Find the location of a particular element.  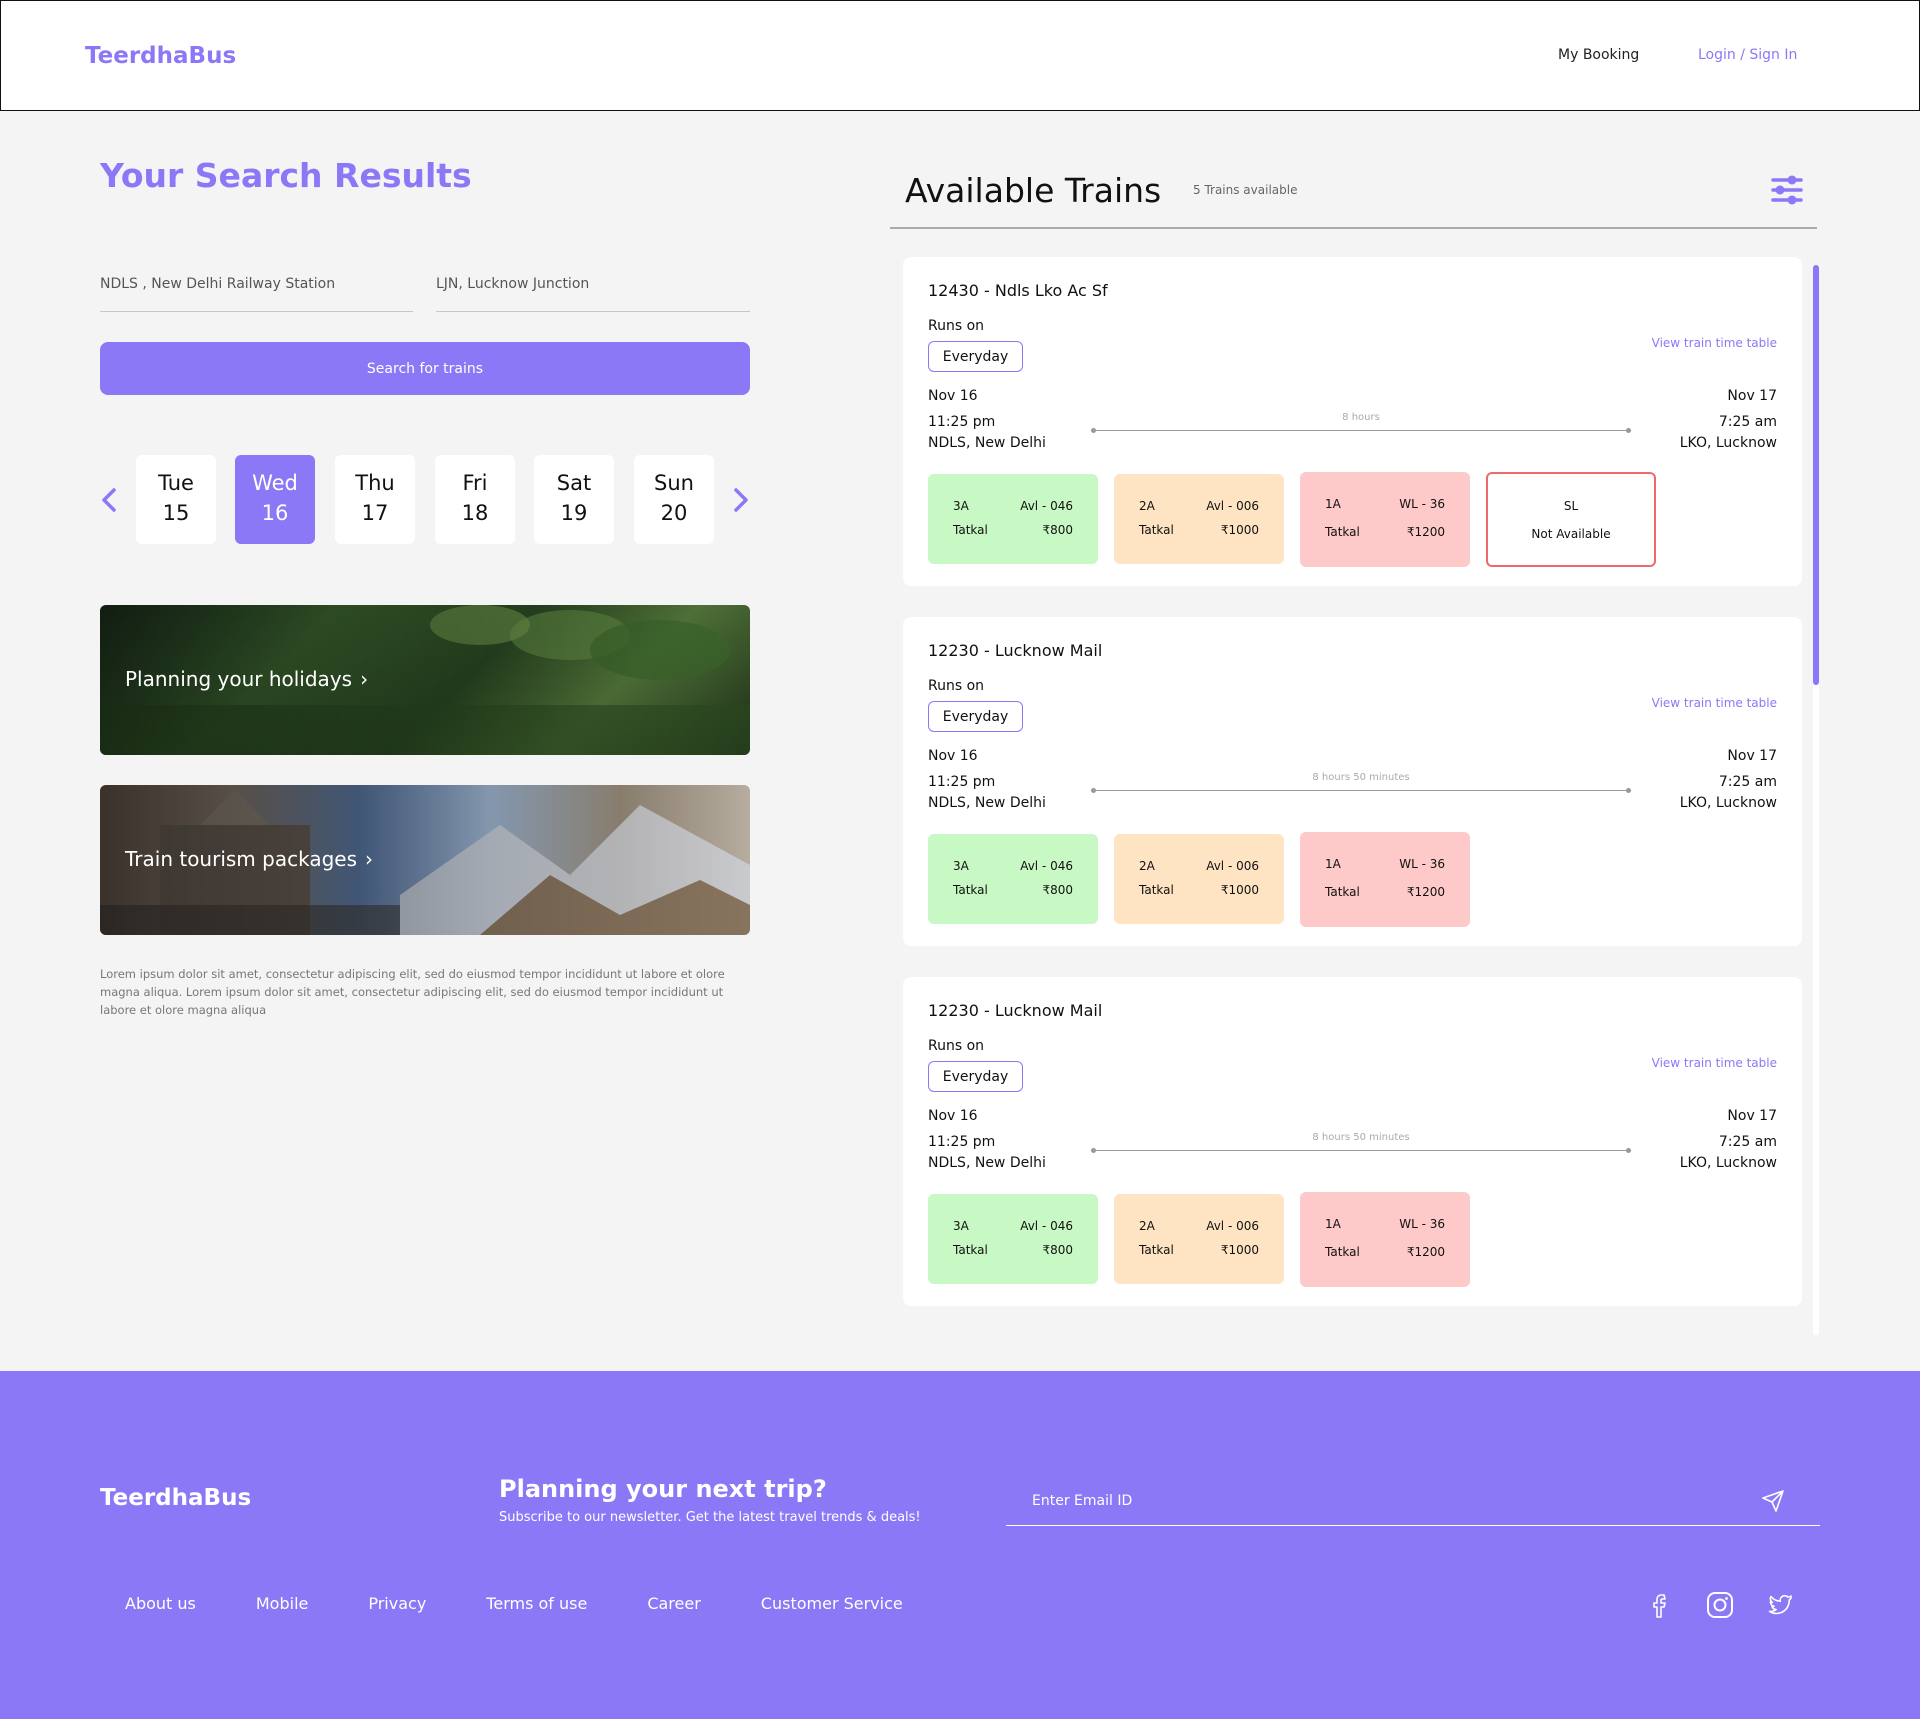

date-option-wed: Wed 16 is located at coordinates (275, 499).